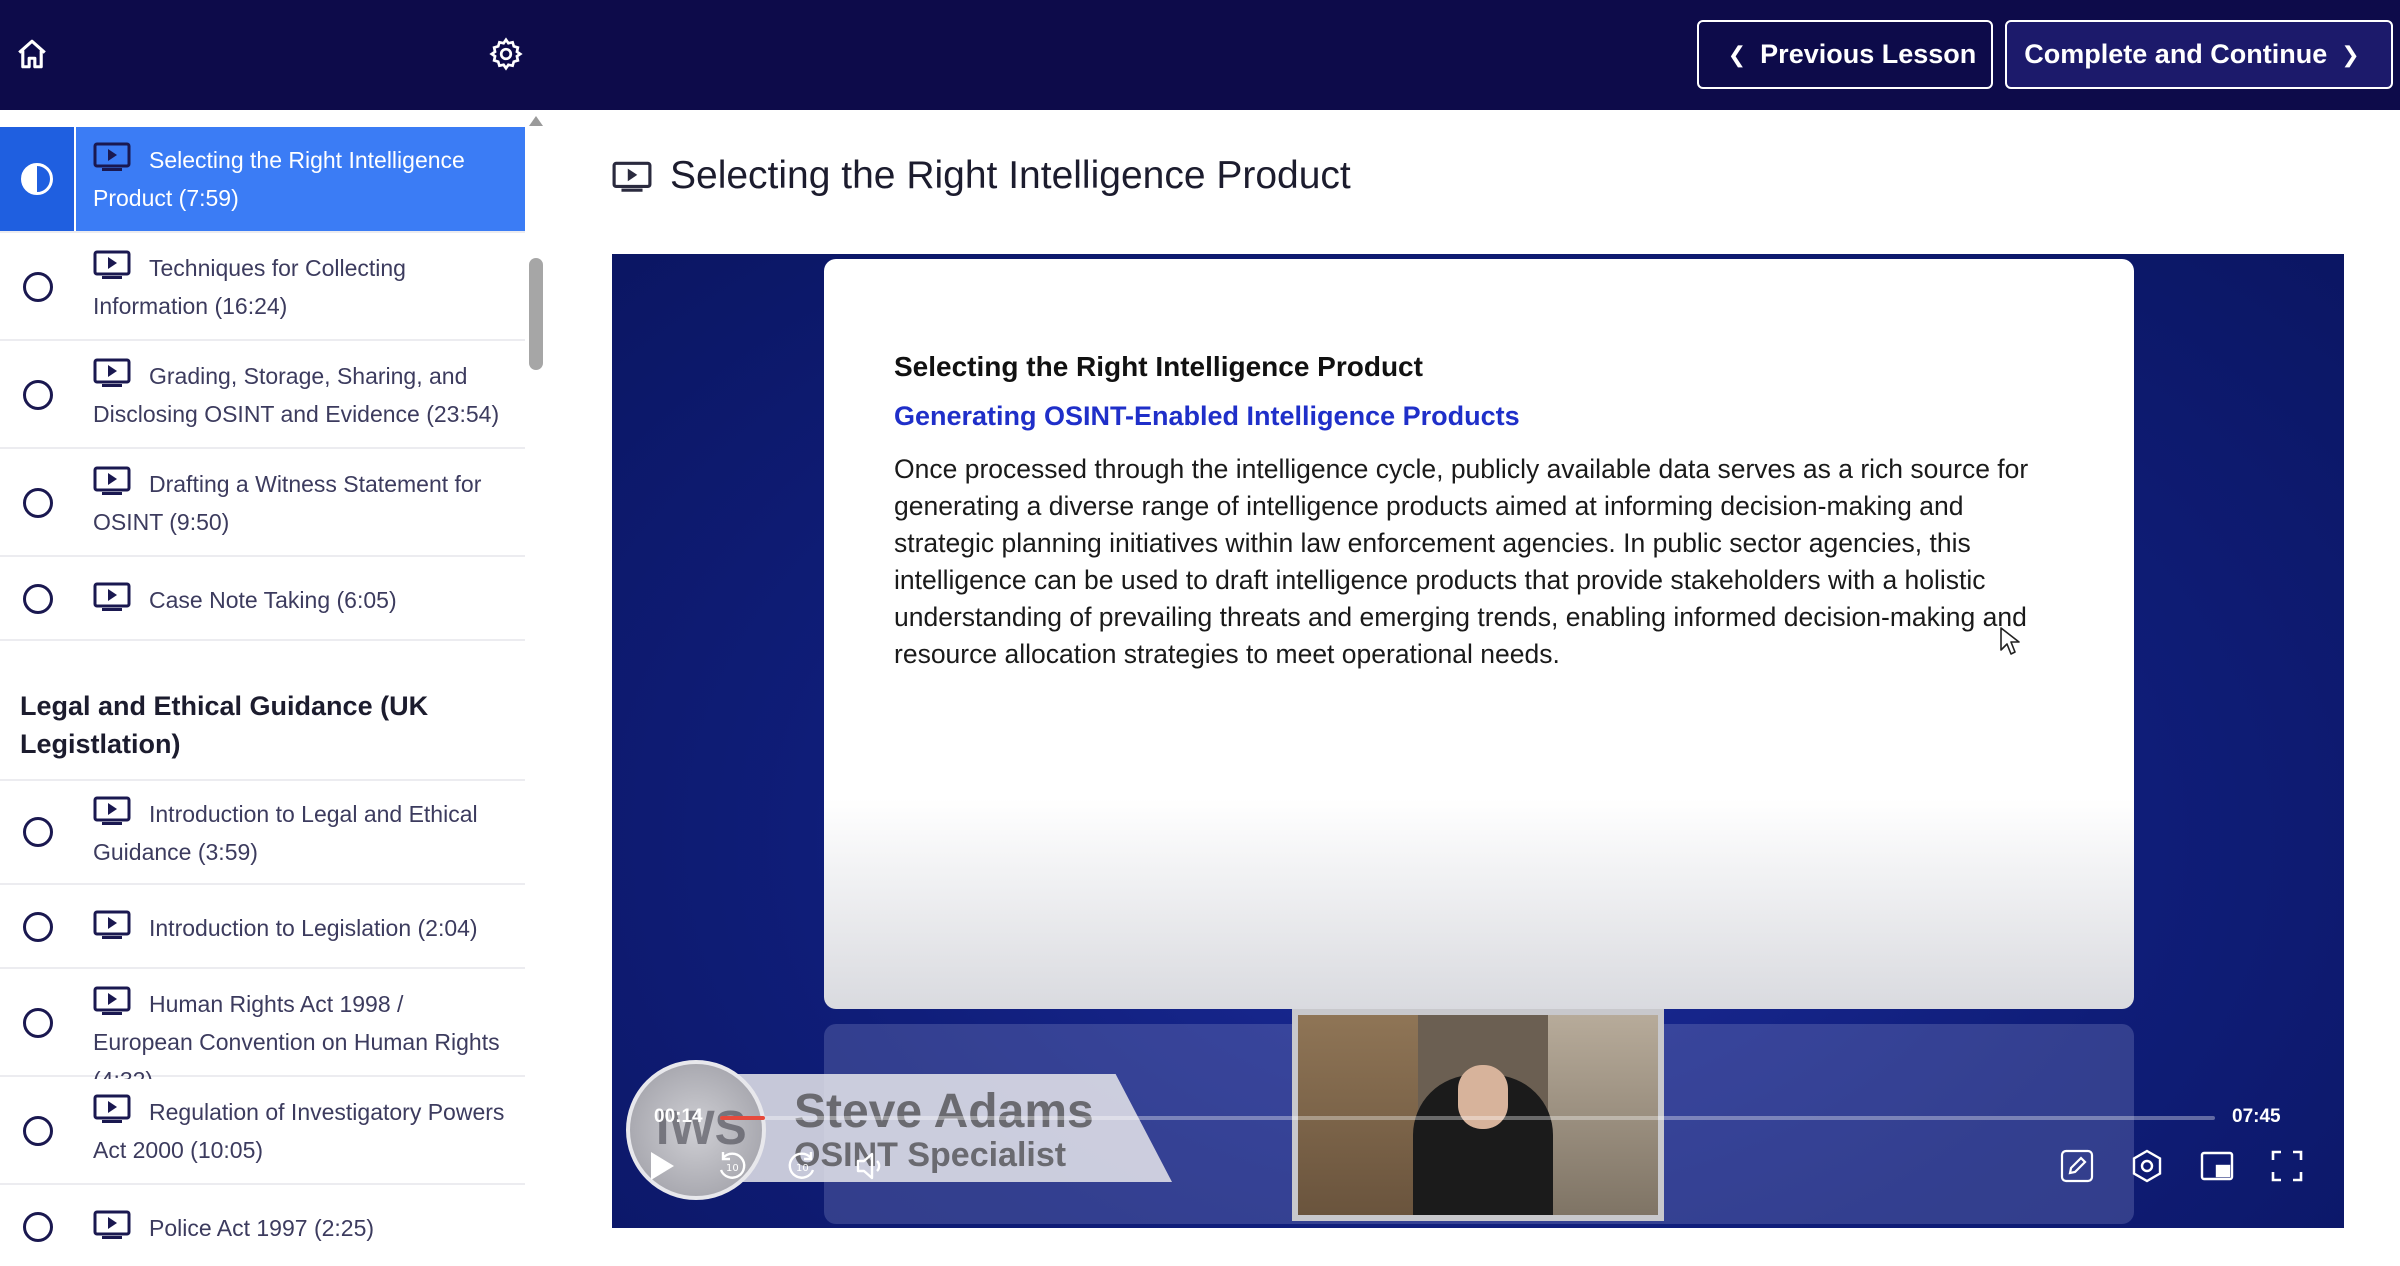 Image resolution: width=2400 pixels, height=1266 pixels. I want to click on lesson-heading: Selecting the Right Intelligence Product, so click(1010, 175).